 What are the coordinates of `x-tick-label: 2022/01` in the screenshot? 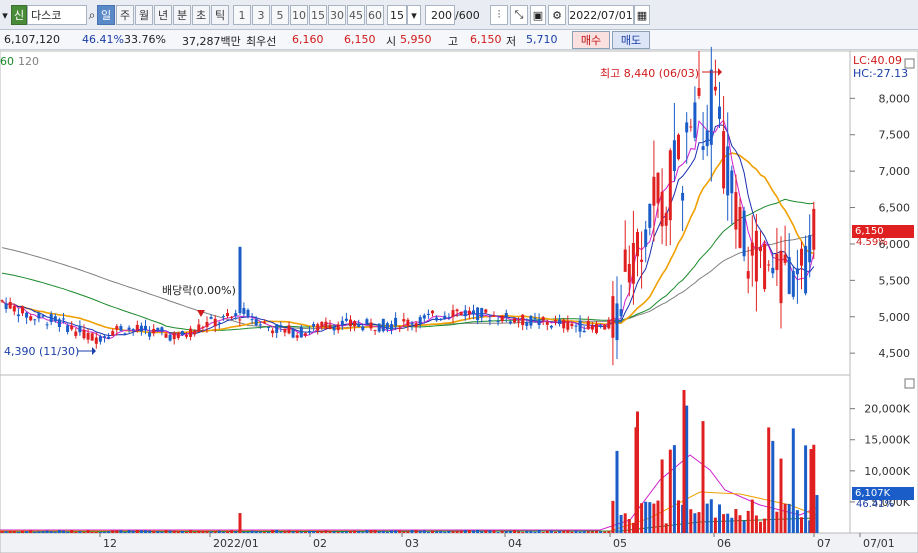 It's located at (236, 543).